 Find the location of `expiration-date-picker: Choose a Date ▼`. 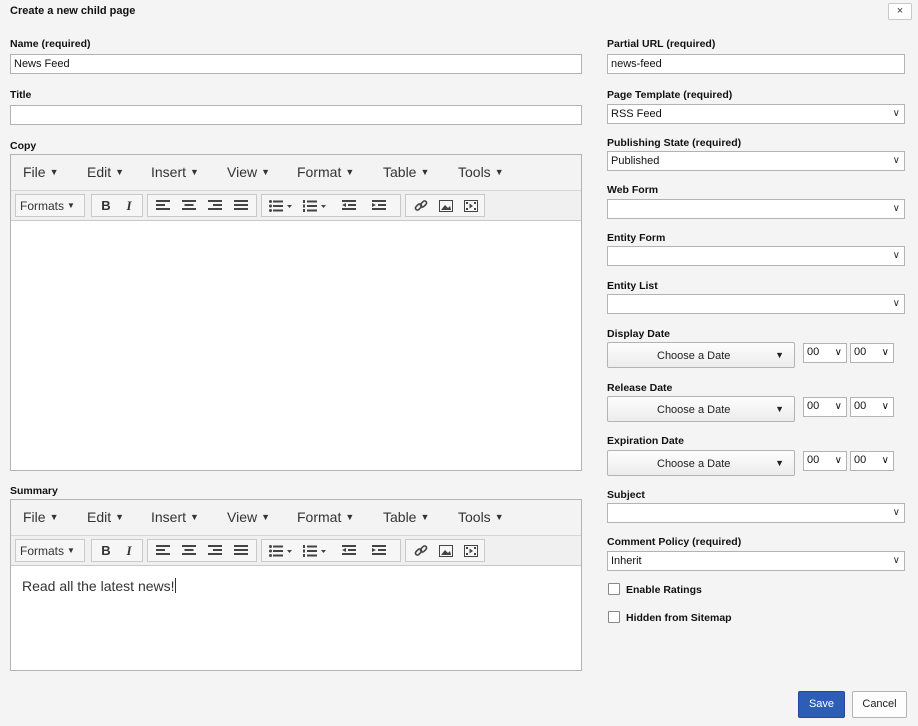

expiration-date-picker: Choose a Date ▼ is located at coordinates (701, 463).